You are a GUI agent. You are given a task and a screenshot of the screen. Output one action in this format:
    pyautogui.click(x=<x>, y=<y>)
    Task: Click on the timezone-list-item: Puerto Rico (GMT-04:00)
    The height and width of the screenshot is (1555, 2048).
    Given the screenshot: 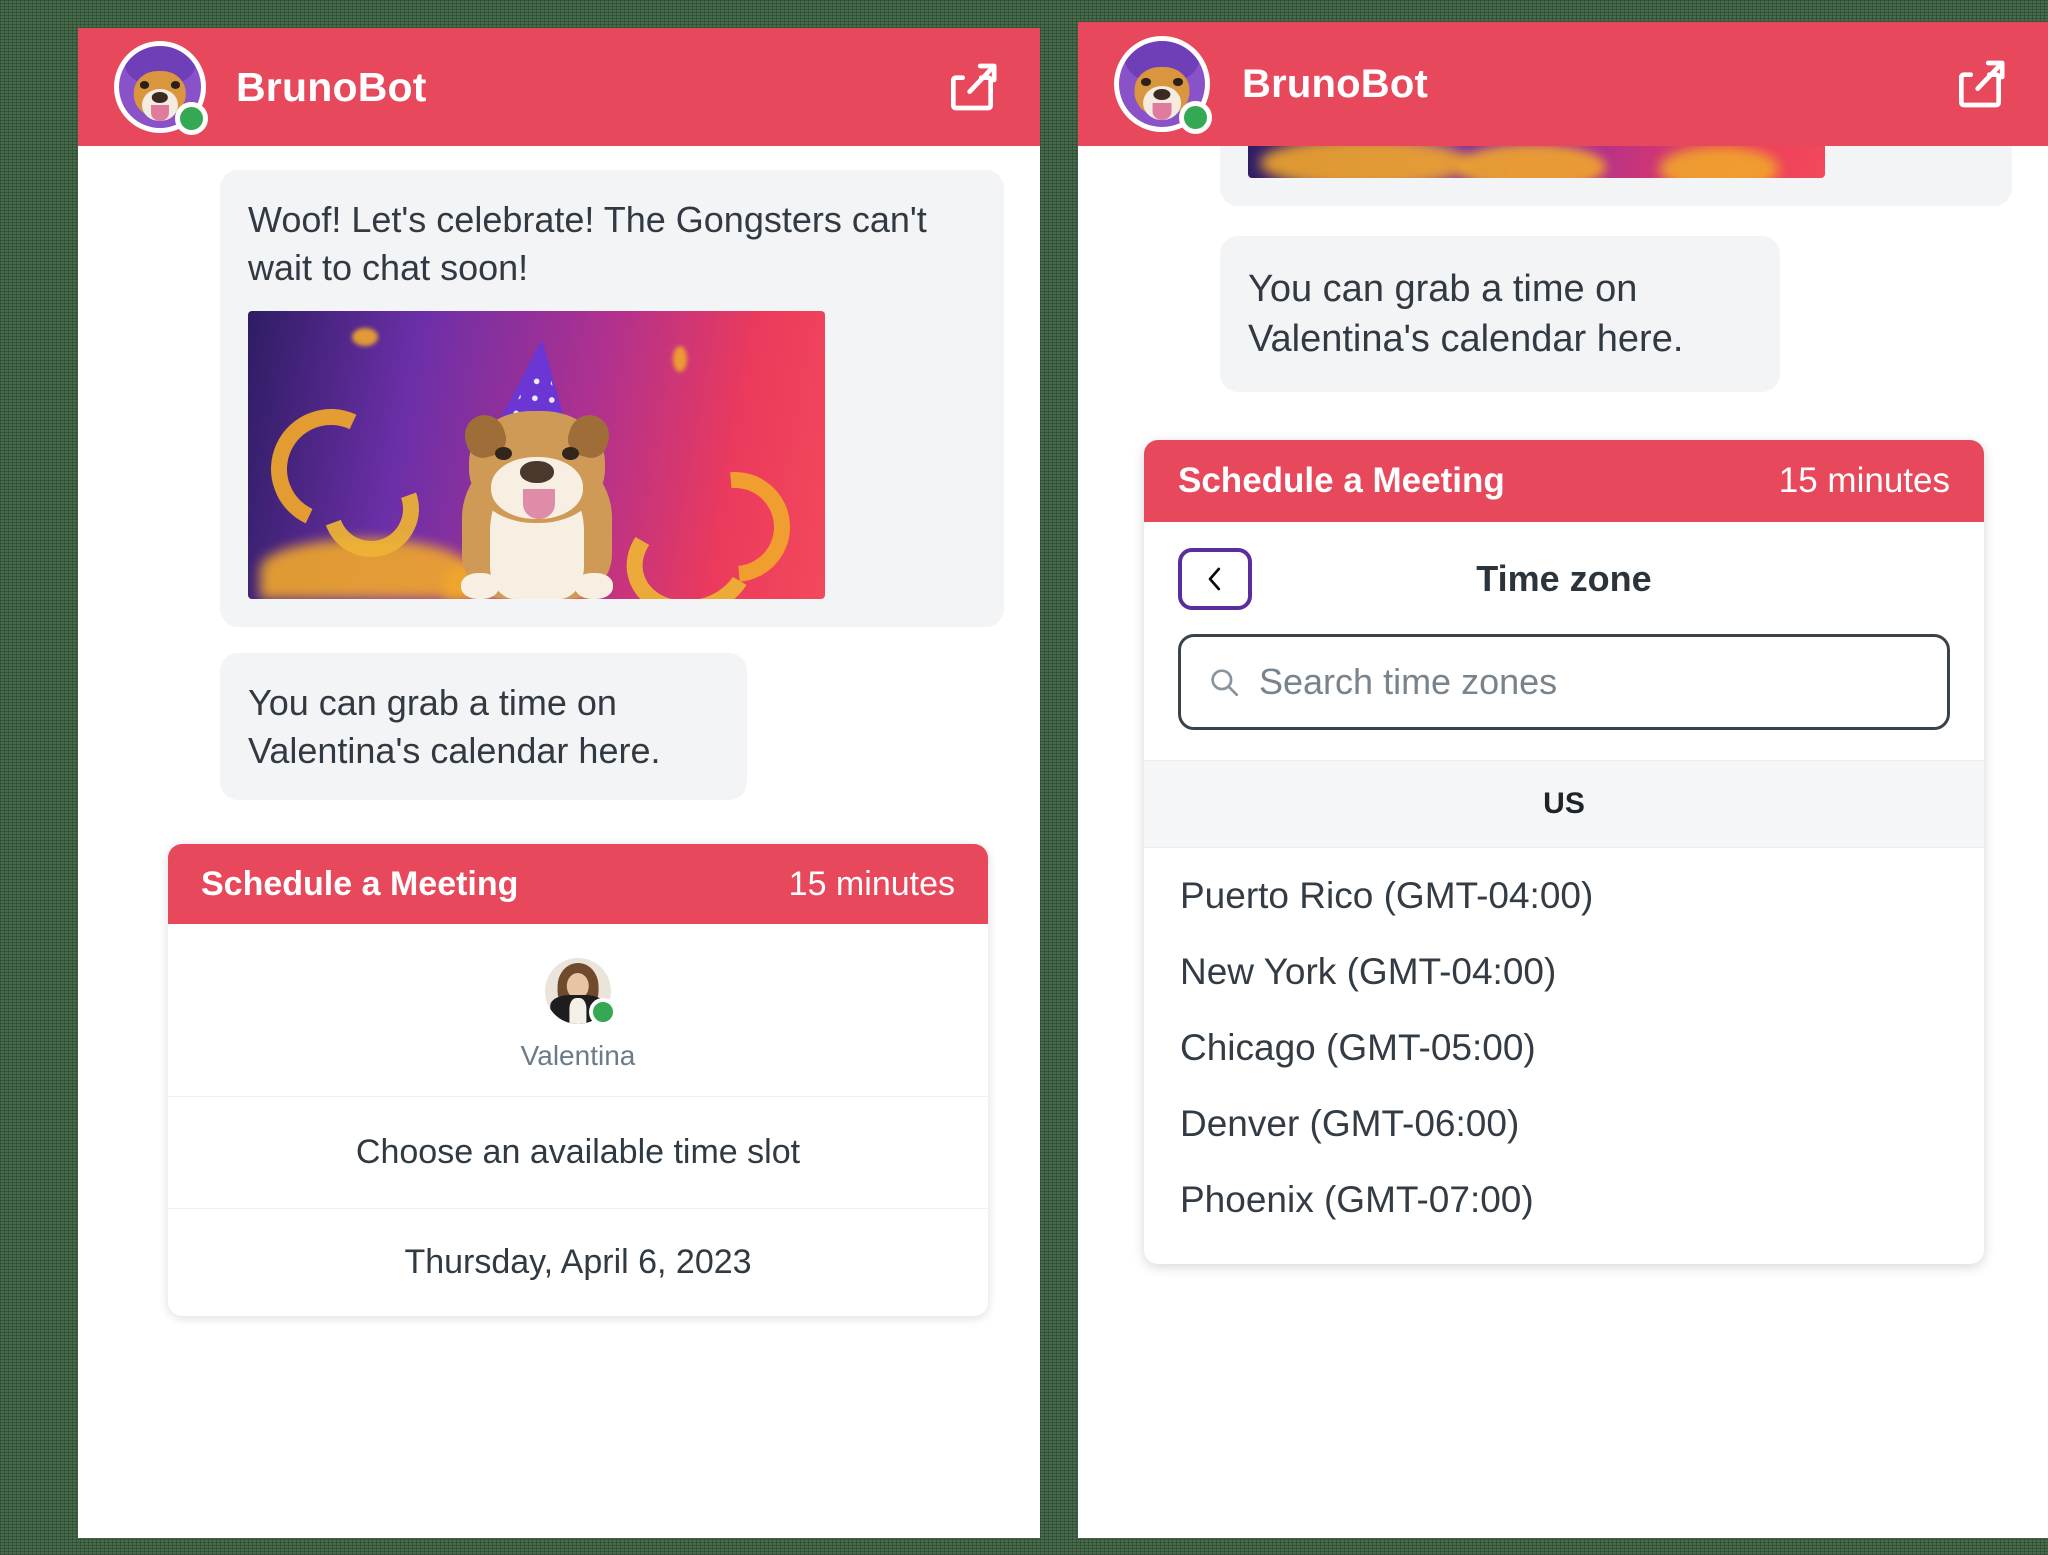 What is the action you would take?
    pyautogui.click(x=1564, y=896)
    